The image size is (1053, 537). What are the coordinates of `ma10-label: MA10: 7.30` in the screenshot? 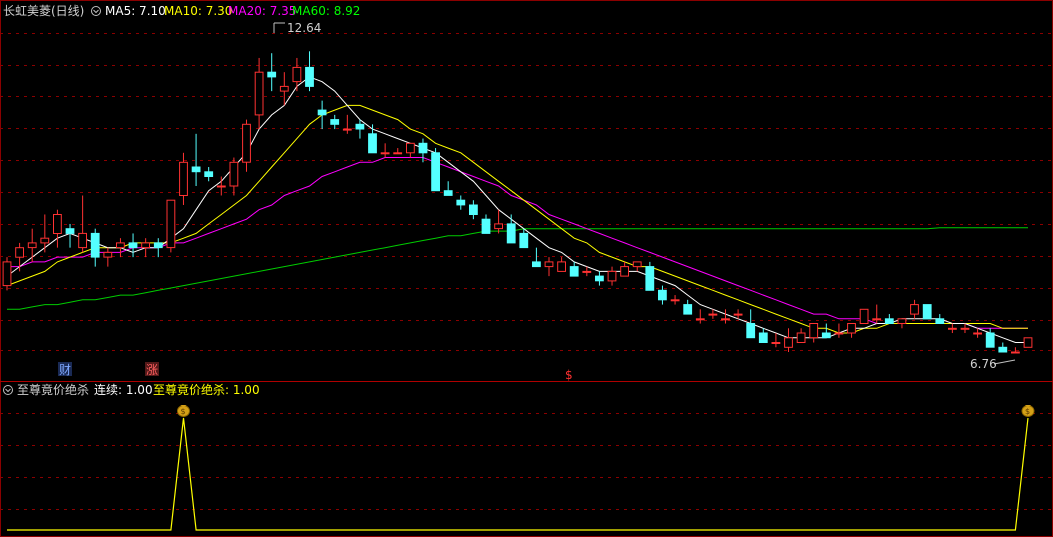 It's located at (198, 11).